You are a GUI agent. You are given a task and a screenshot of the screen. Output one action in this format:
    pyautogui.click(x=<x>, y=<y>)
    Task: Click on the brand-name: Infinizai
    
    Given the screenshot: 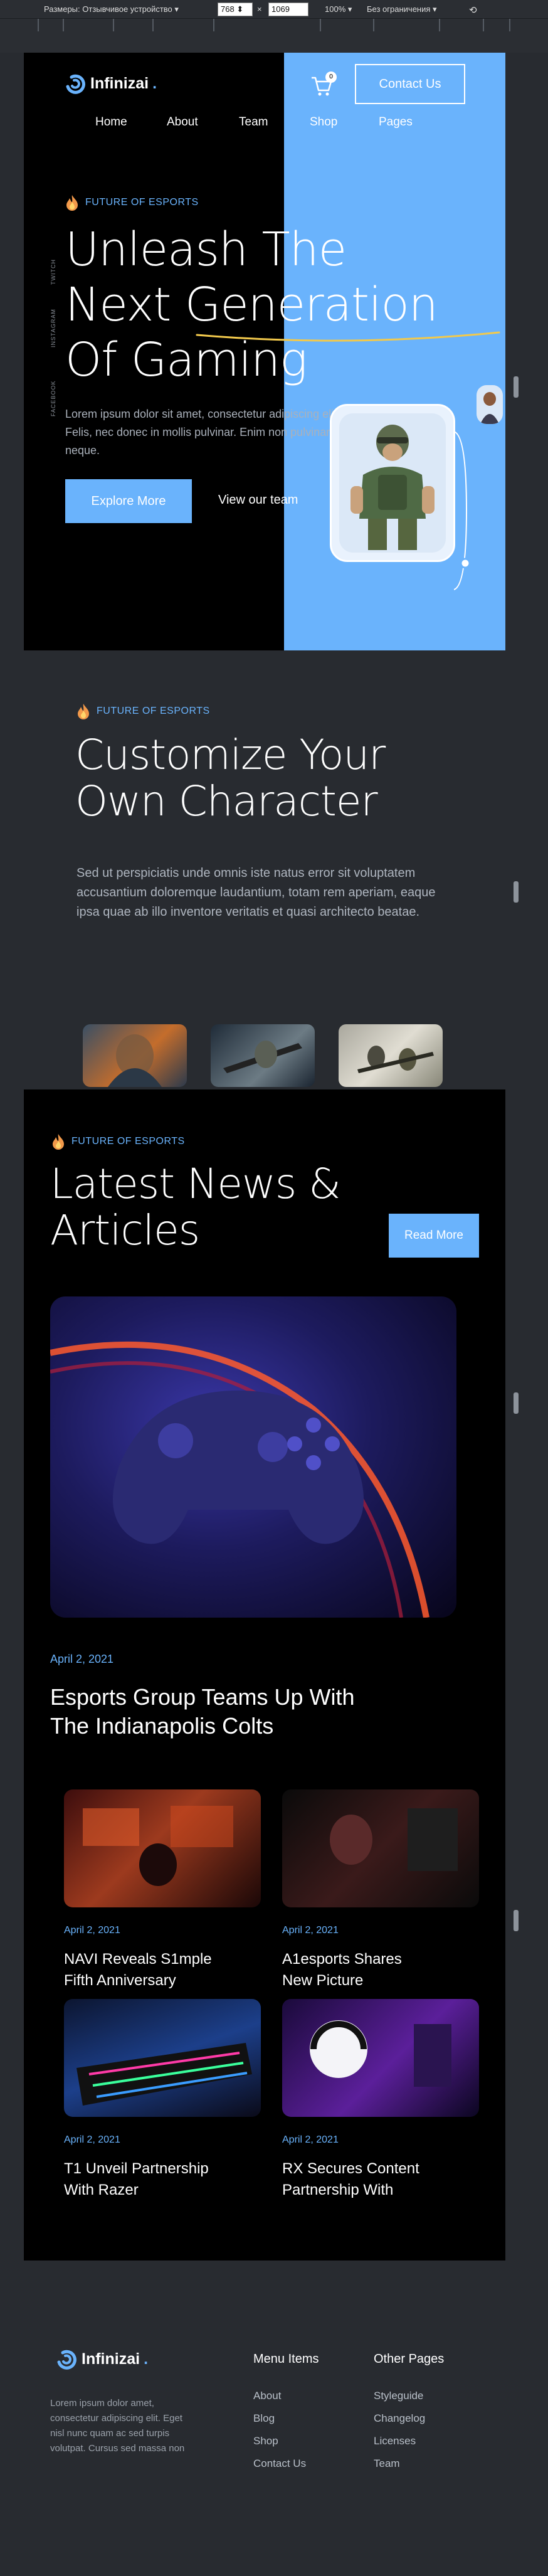 What is the action you would take?
    pyautogui.click(x=119, y=83)
    